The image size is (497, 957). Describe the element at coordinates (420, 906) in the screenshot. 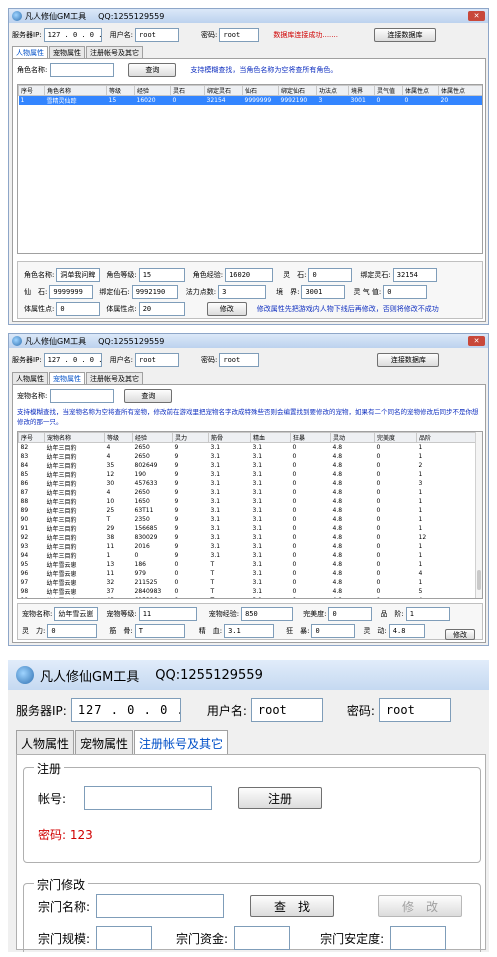

I see `sect-modify-button: 修 改` at that location.